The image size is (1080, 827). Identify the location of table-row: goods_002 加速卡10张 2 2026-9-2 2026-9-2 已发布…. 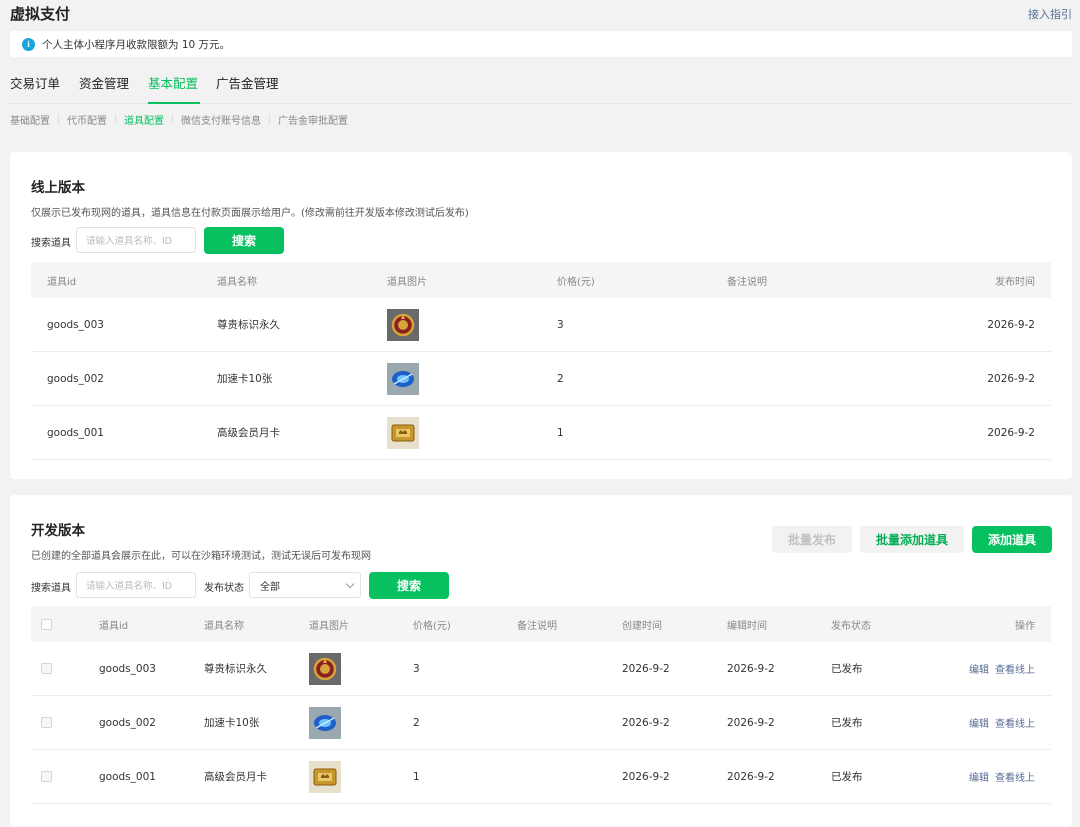
(541, 723).